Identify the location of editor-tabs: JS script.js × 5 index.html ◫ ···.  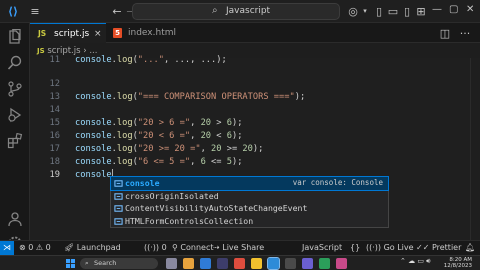
(255, 33).